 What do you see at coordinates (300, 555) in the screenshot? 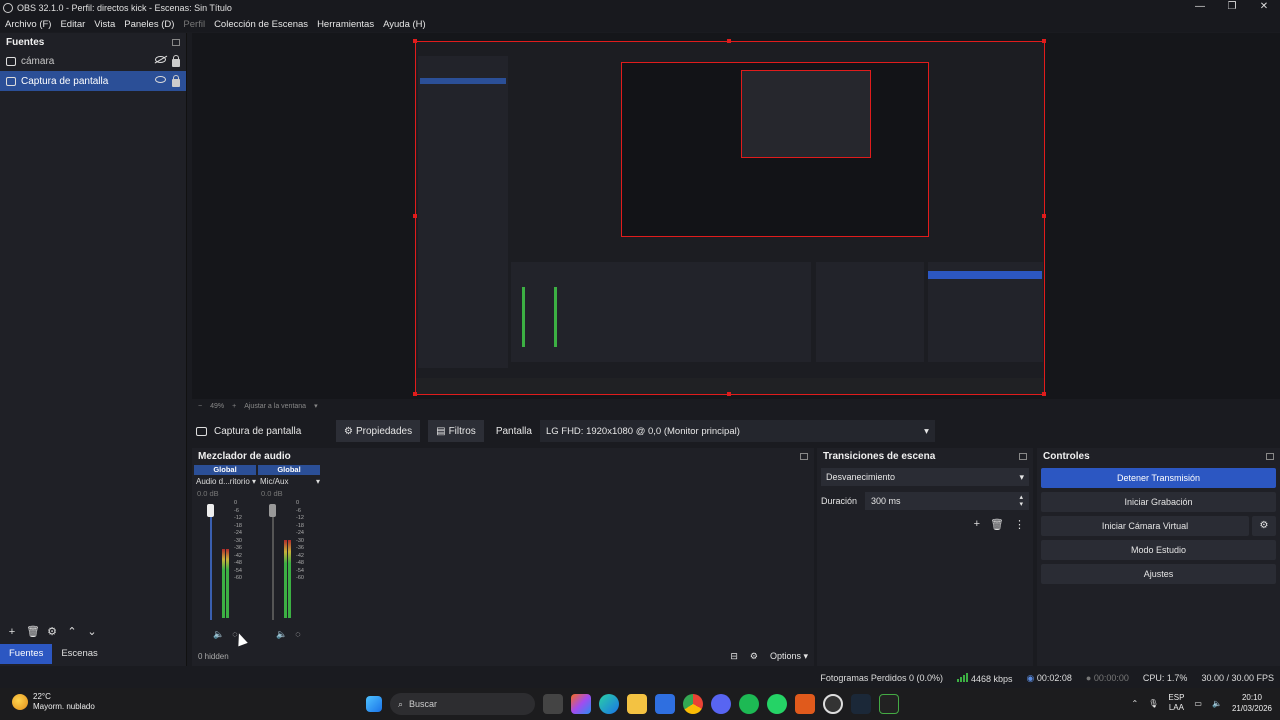
I see `scale-tick: -42` at bounding box center [300, 555].